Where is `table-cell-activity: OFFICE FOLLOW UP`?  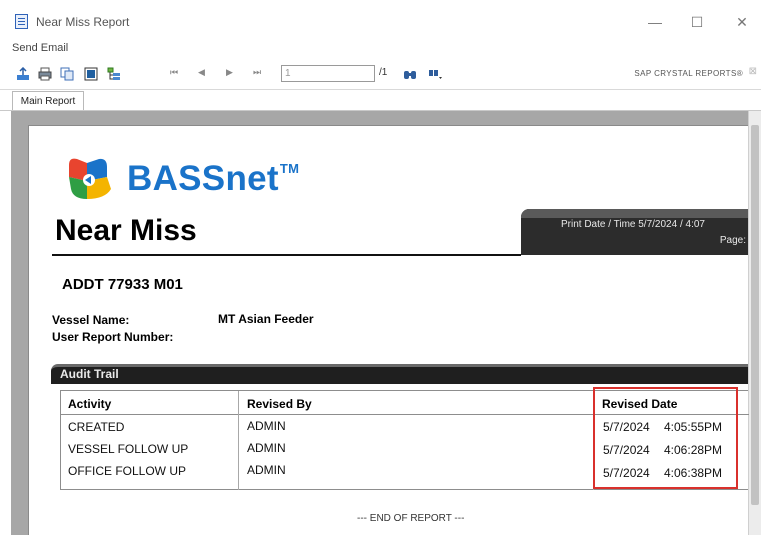 table-cell-activity: OFFICE FOLLOW UP is located at coordinates (127, 471).